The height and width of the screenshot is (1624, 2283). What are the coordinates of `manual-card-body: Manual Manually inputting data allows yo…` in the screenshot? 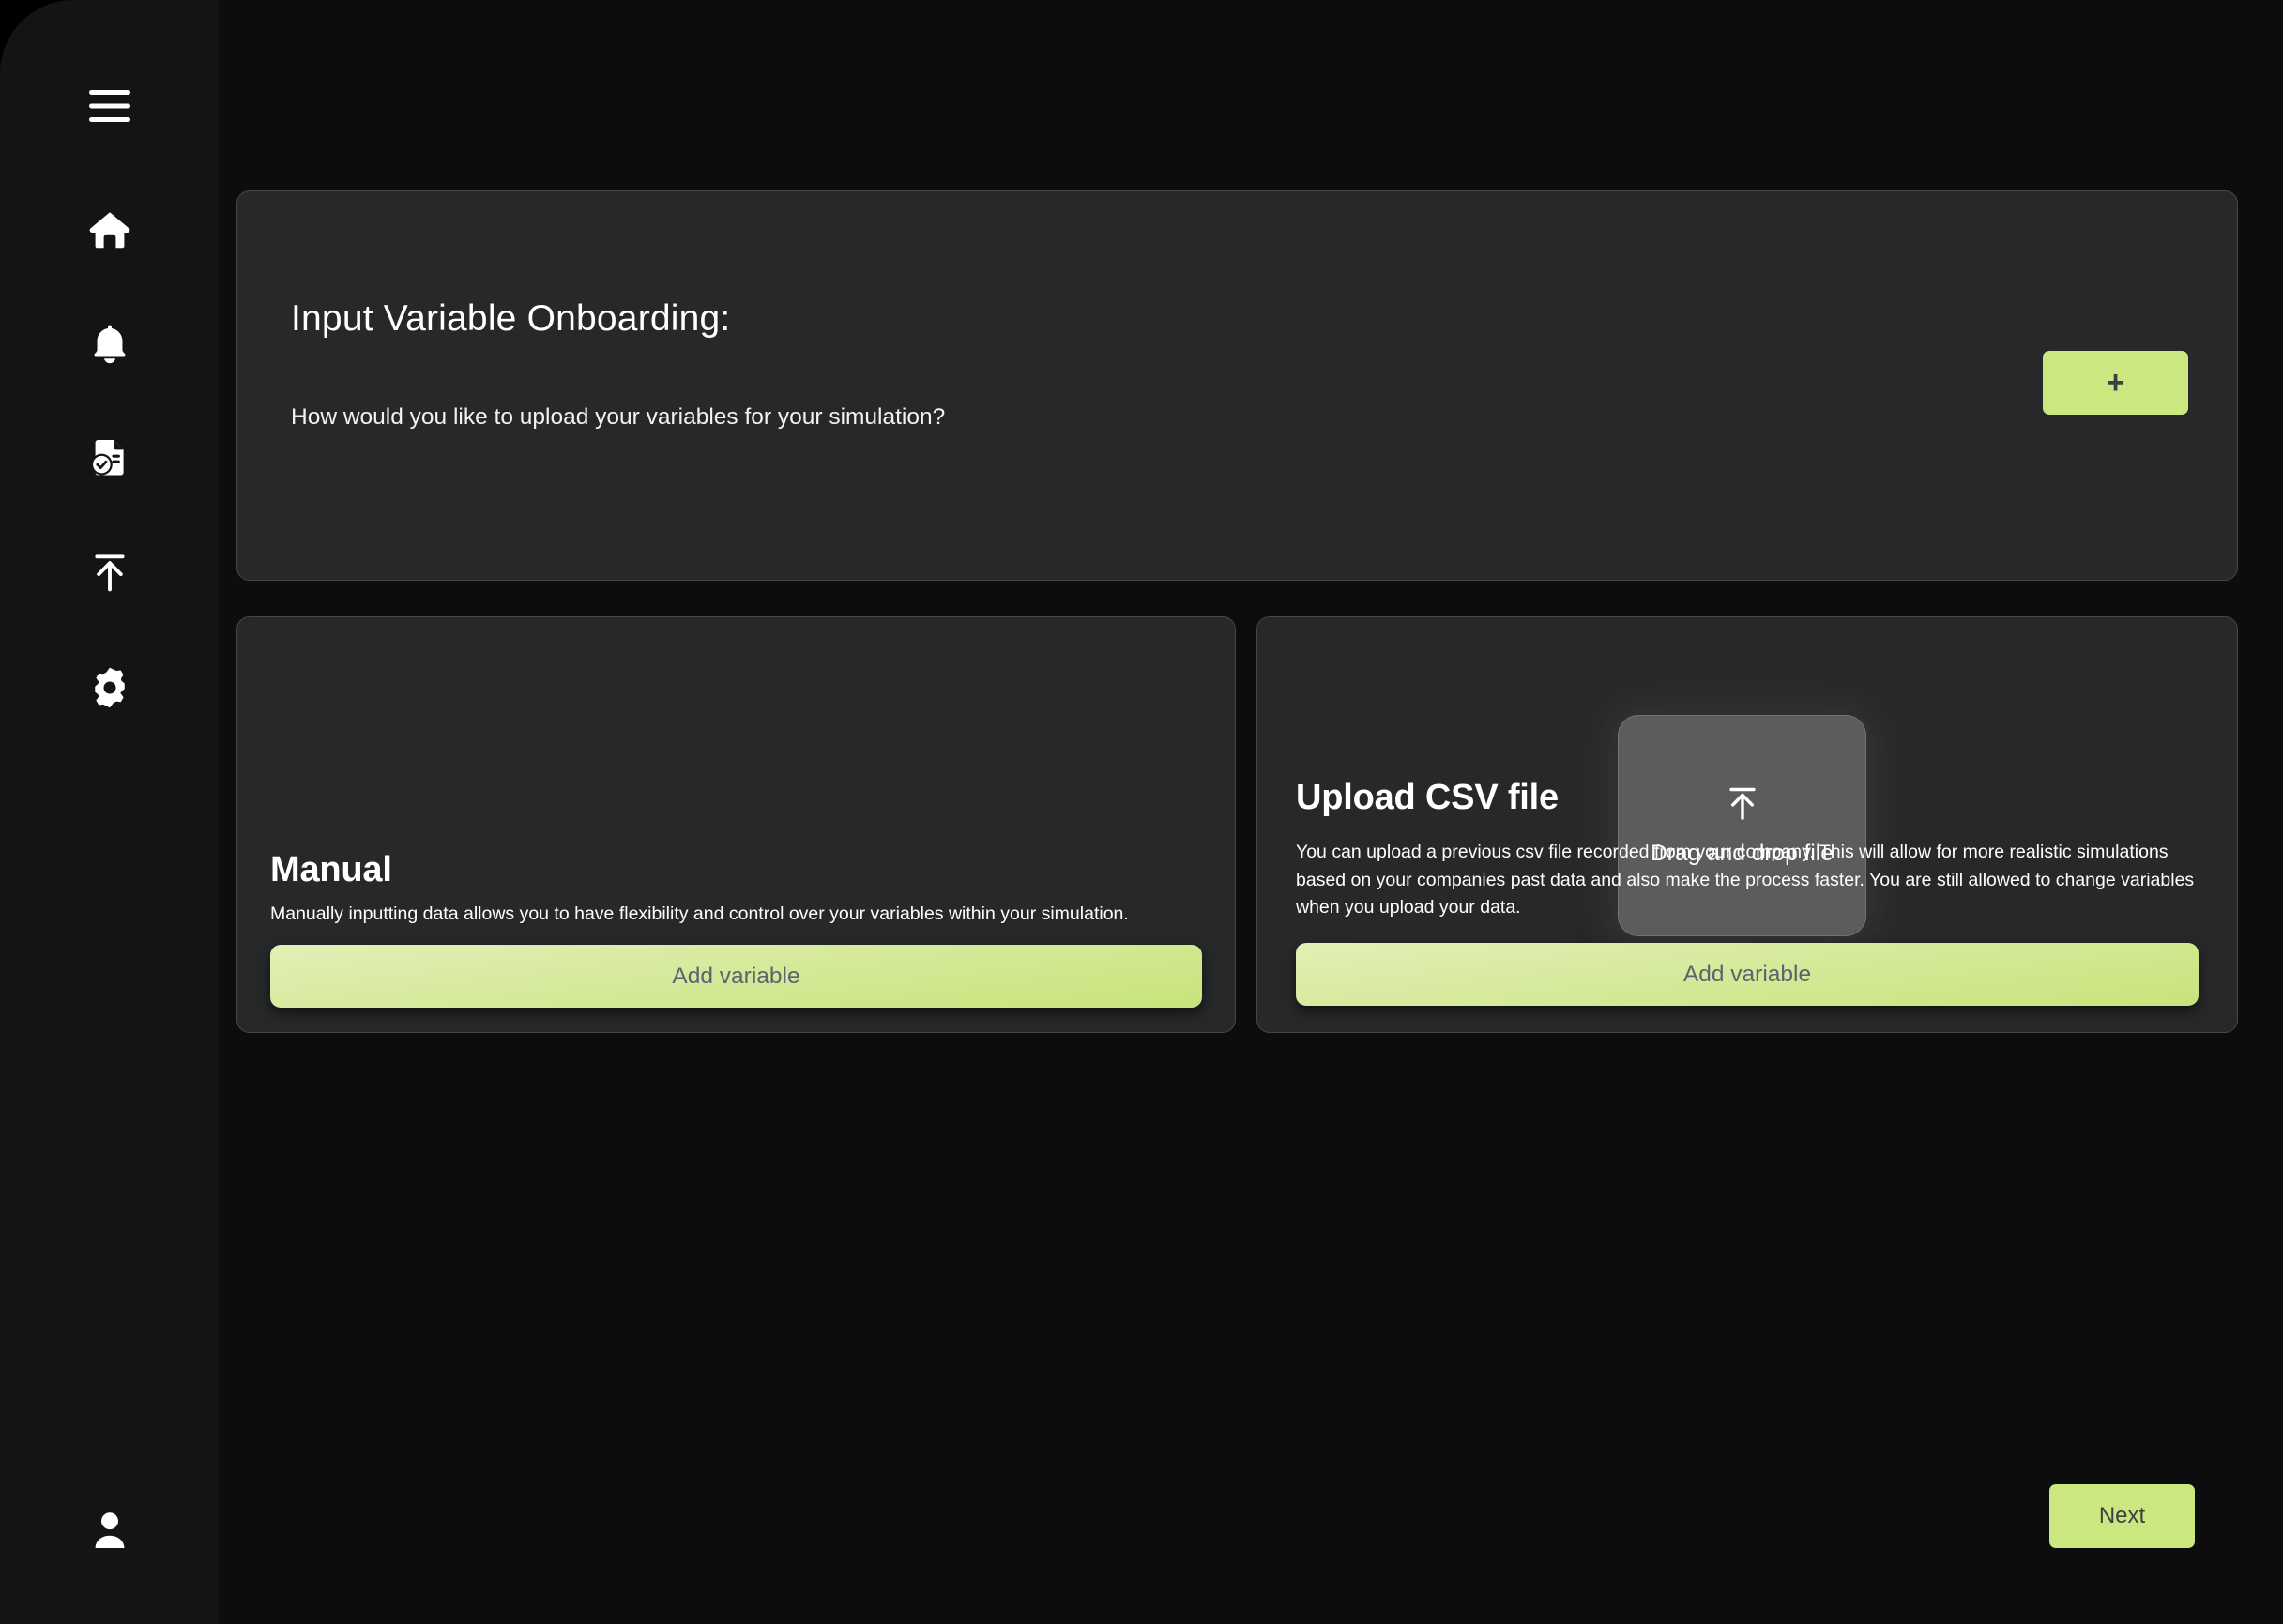 It's located at (736, 929).